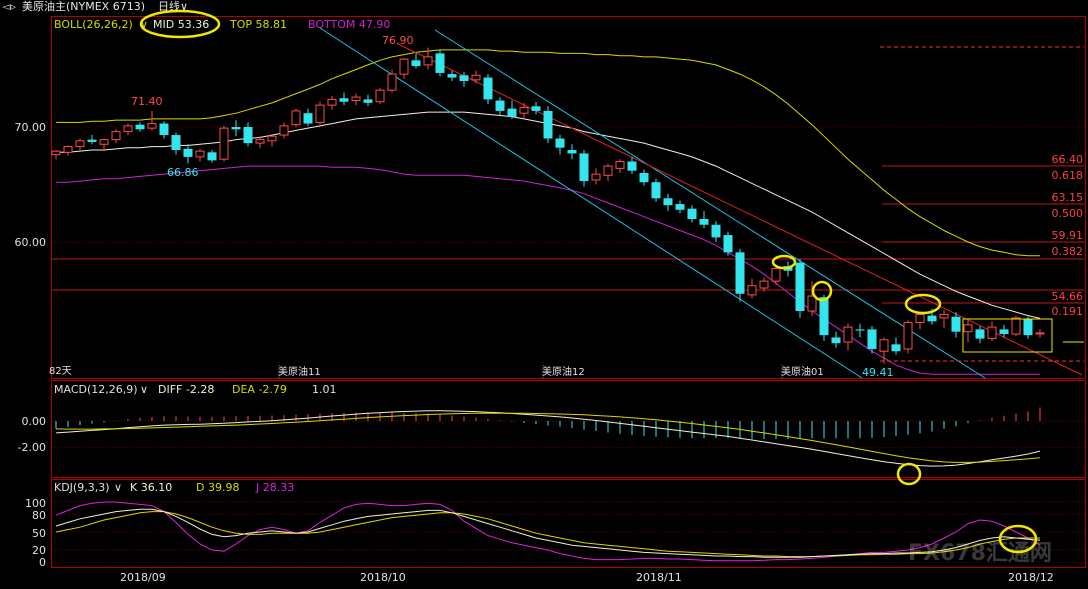  Describe the element at coordinates (32, 447) in the screenshot. I see `macd-tick-minus2: -2.00` at that location.